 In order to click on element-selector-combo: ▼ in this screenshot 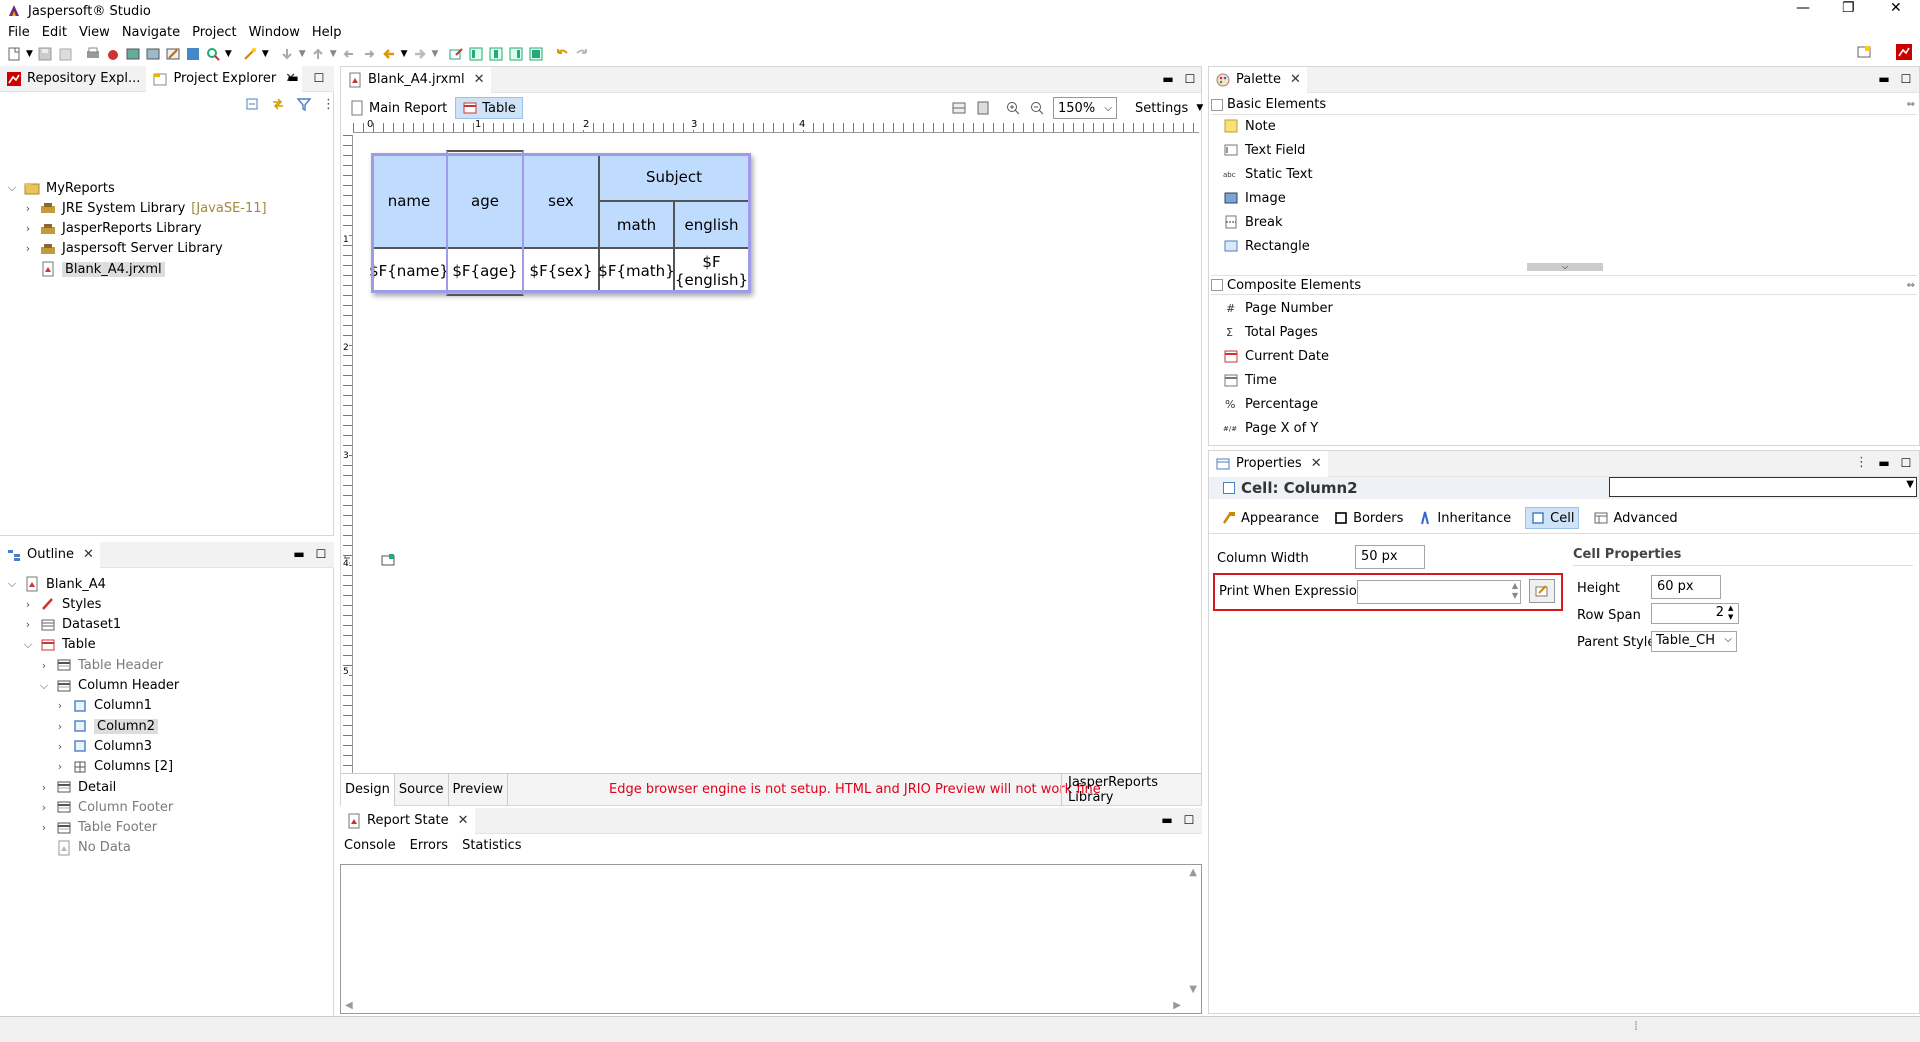, I will do `click(1763, 487)`.